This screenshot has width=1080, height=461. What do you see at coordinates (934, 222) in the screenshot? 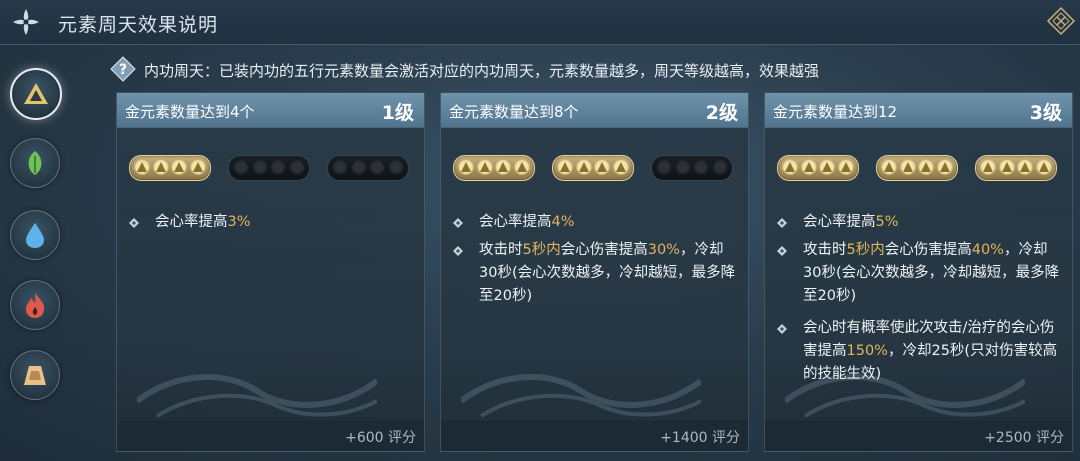
I see `effect-text: 会心率提高5%` at bounding box center [934, 222].